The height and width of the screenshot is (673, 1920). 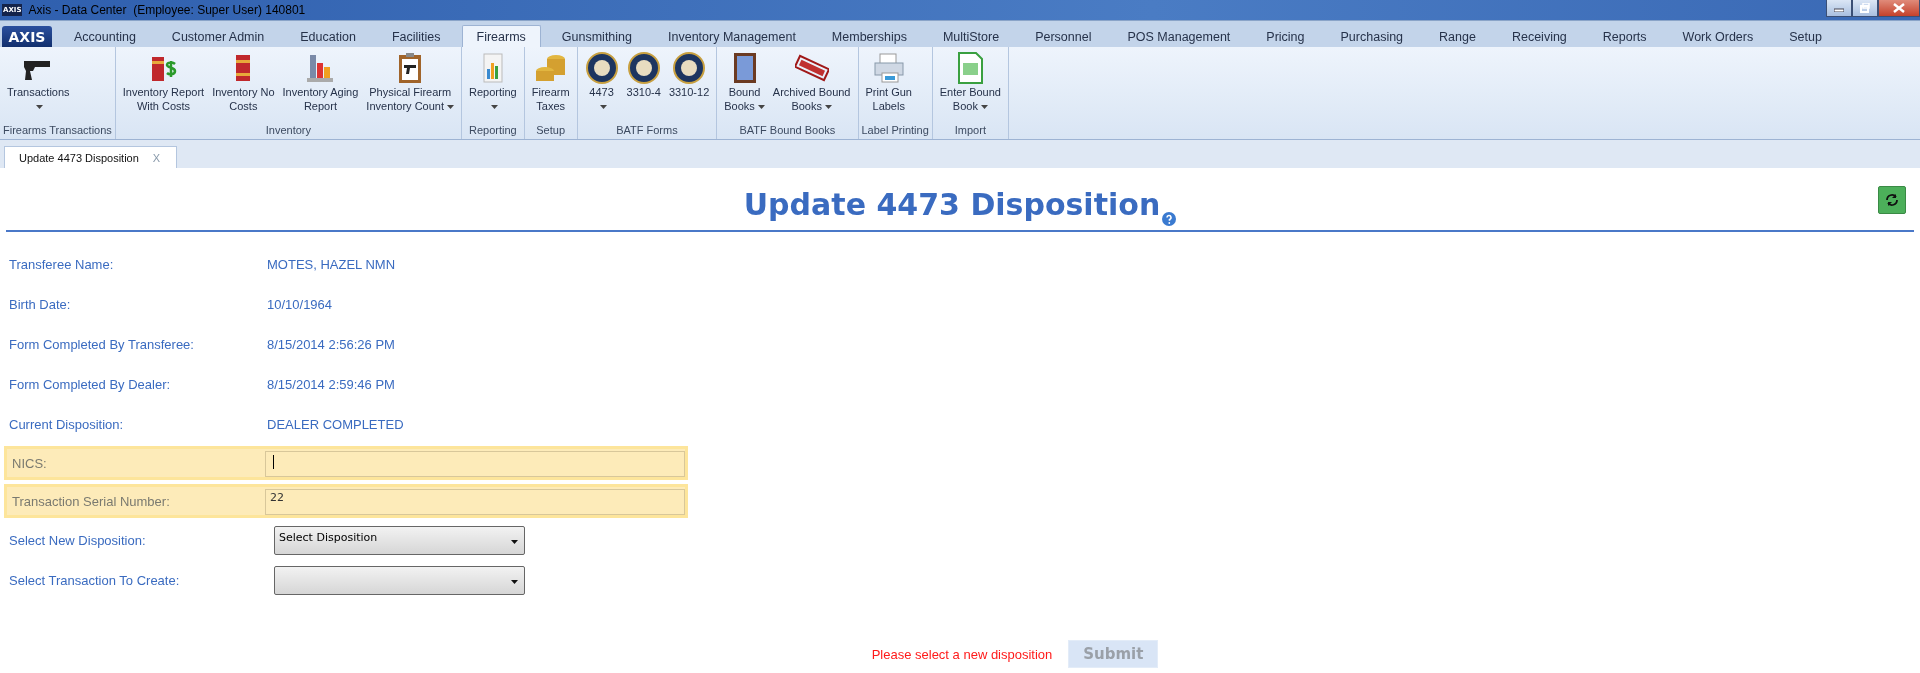 I want to click on menu-tab: Receiving, so click(x=1539, y=36).